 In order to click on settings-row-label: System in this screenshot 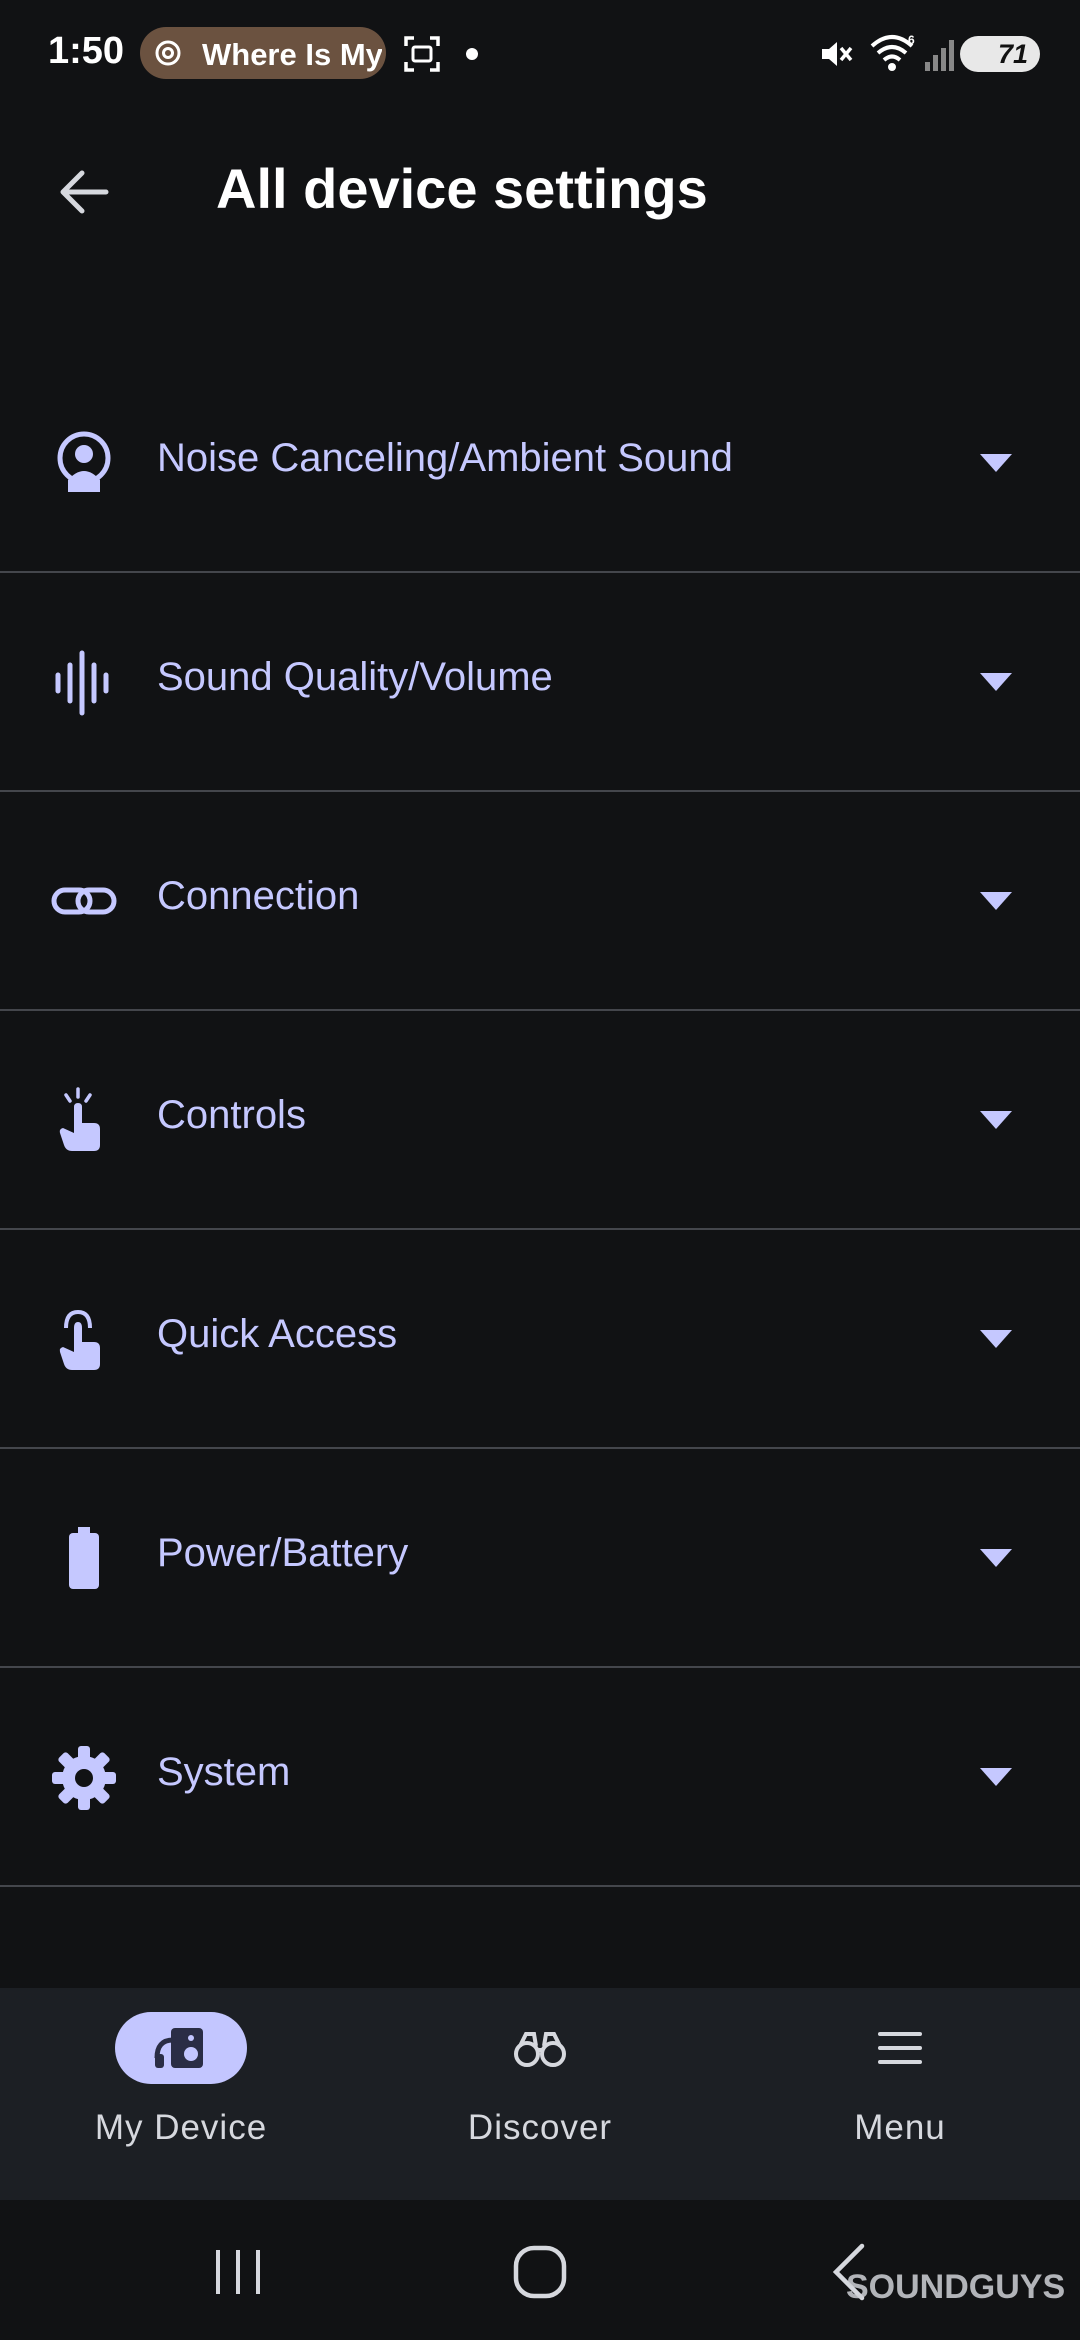, I will do `click(224, 1772)`.